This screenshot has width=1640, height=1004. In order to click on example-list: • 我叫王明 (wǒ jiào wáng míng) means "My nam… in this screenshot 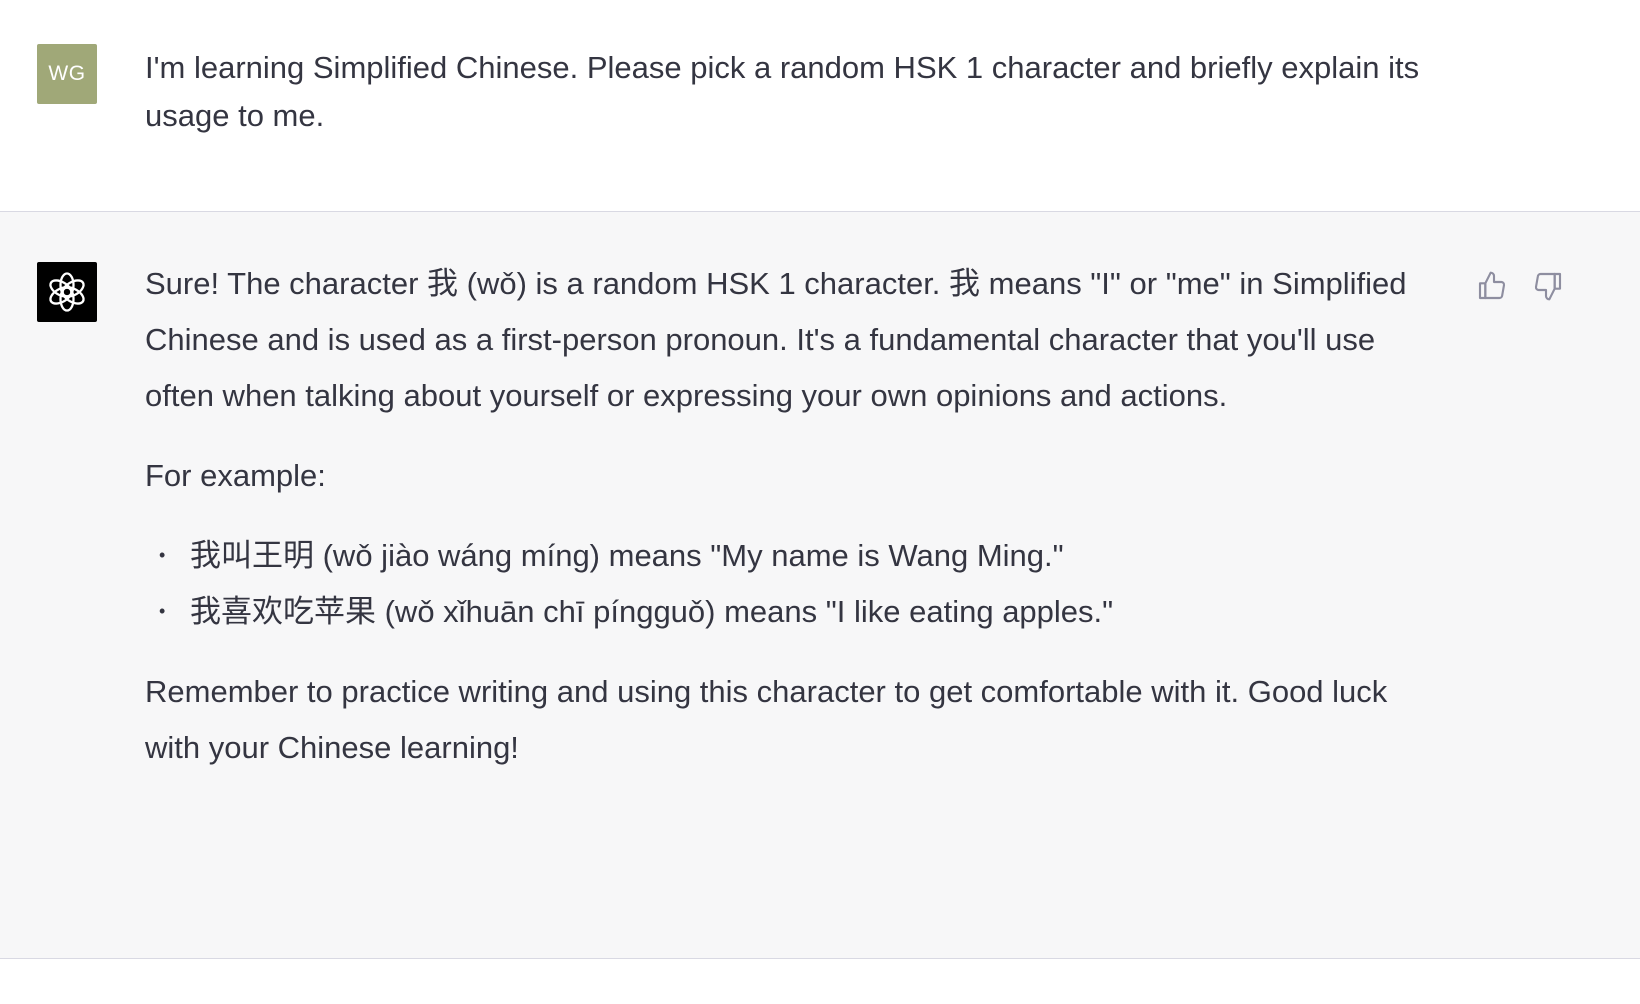, I will do `click(790, 584)`.